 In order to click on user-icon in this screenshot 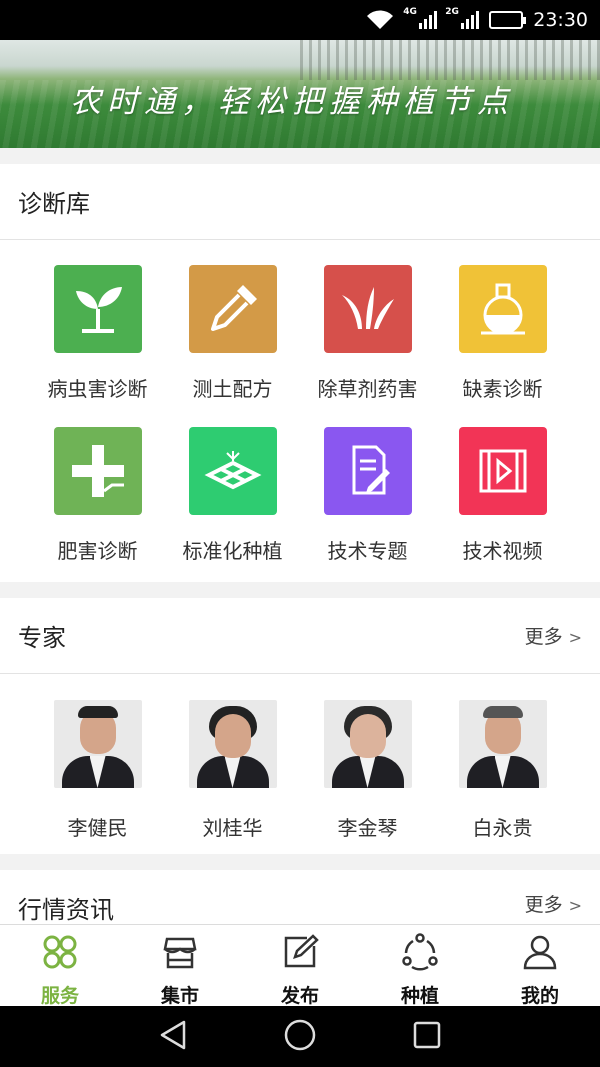, I will do `click(540, 954)`.